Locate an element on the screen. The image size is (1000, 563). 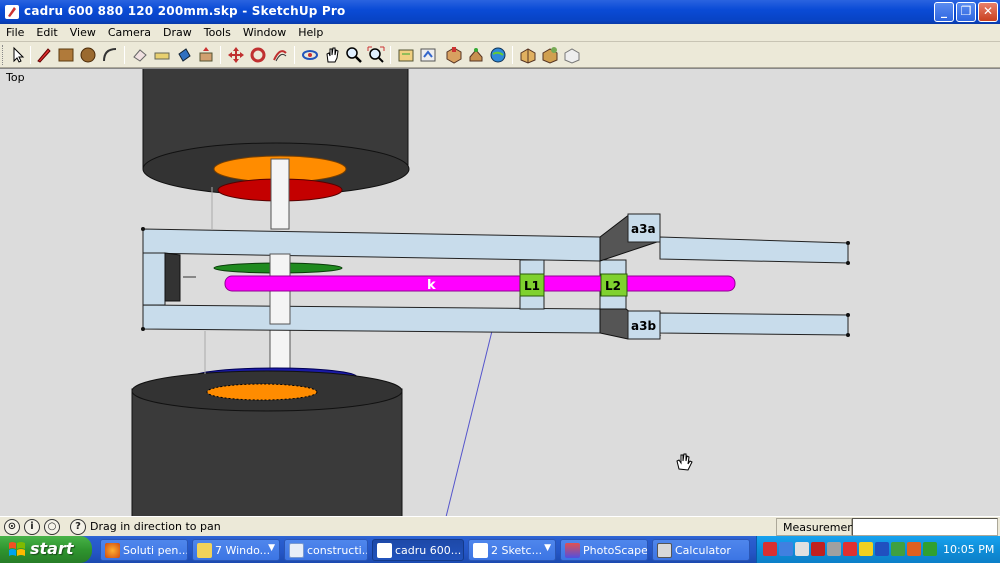
guide-line is located at coordinates (469, 423).